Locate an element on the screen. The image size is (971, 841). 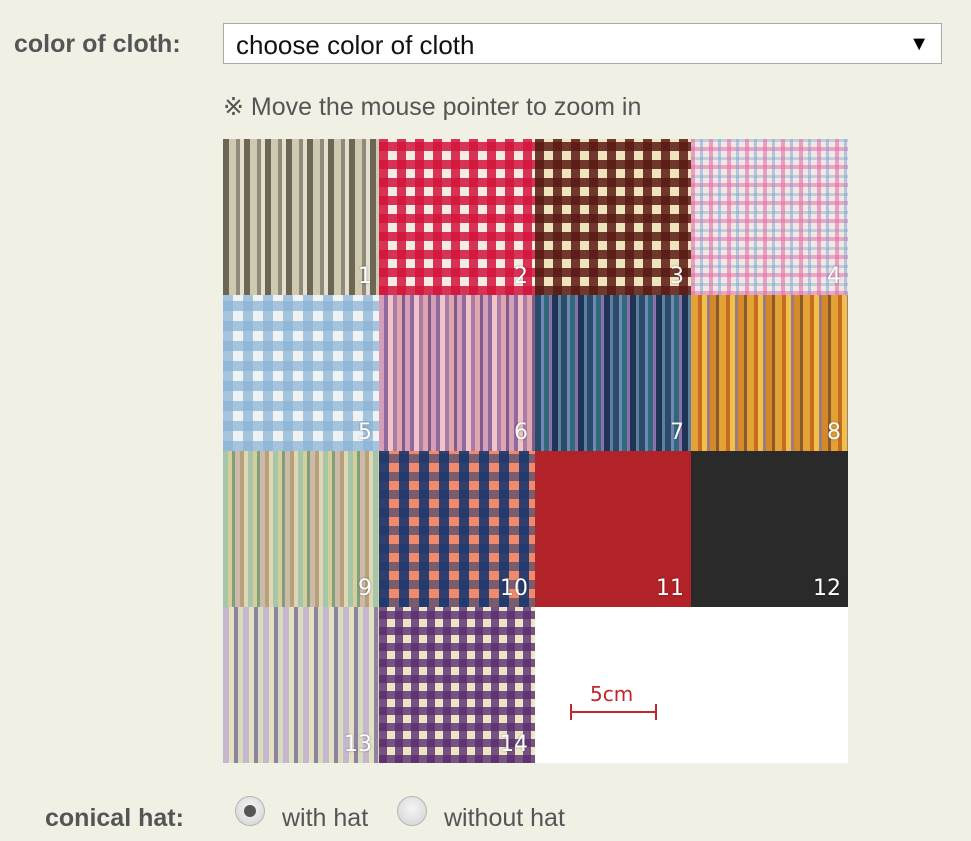
swatch-number: 7 is located at coordinates (677, 432).